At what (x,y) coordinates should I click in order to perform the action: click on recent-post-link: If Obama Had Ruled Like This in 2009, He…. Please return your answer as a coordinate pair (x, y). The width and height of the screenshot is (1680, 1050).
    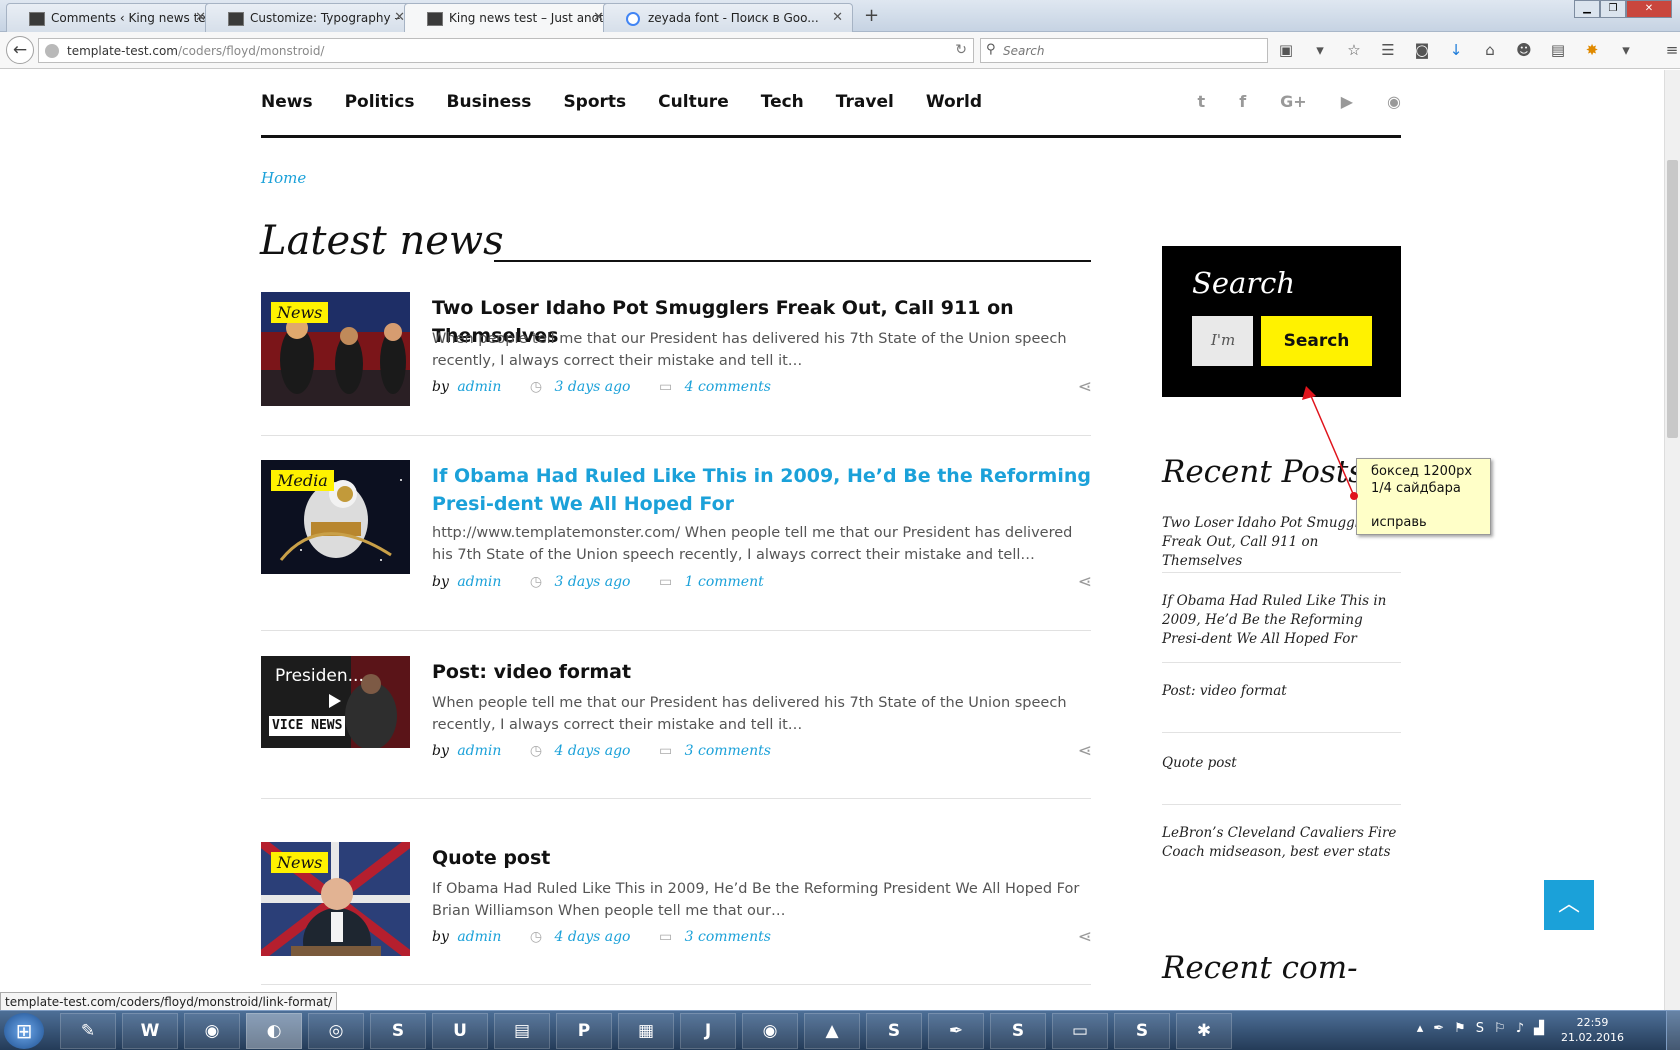
    Looking at the image, I should click on (1281, 620).